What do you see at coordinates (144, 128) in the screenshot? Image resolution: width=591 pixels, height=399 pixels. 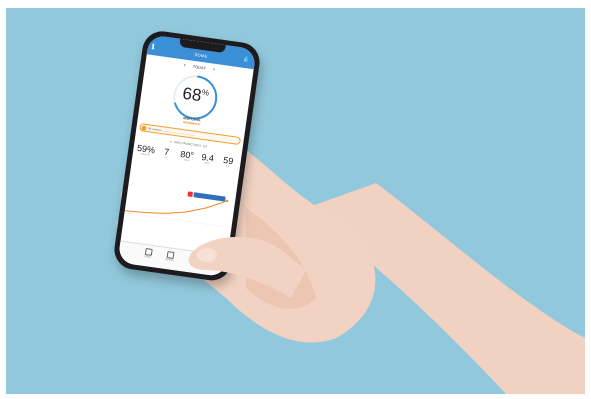 I see `warning-icon` at bounding box center [144, 128].